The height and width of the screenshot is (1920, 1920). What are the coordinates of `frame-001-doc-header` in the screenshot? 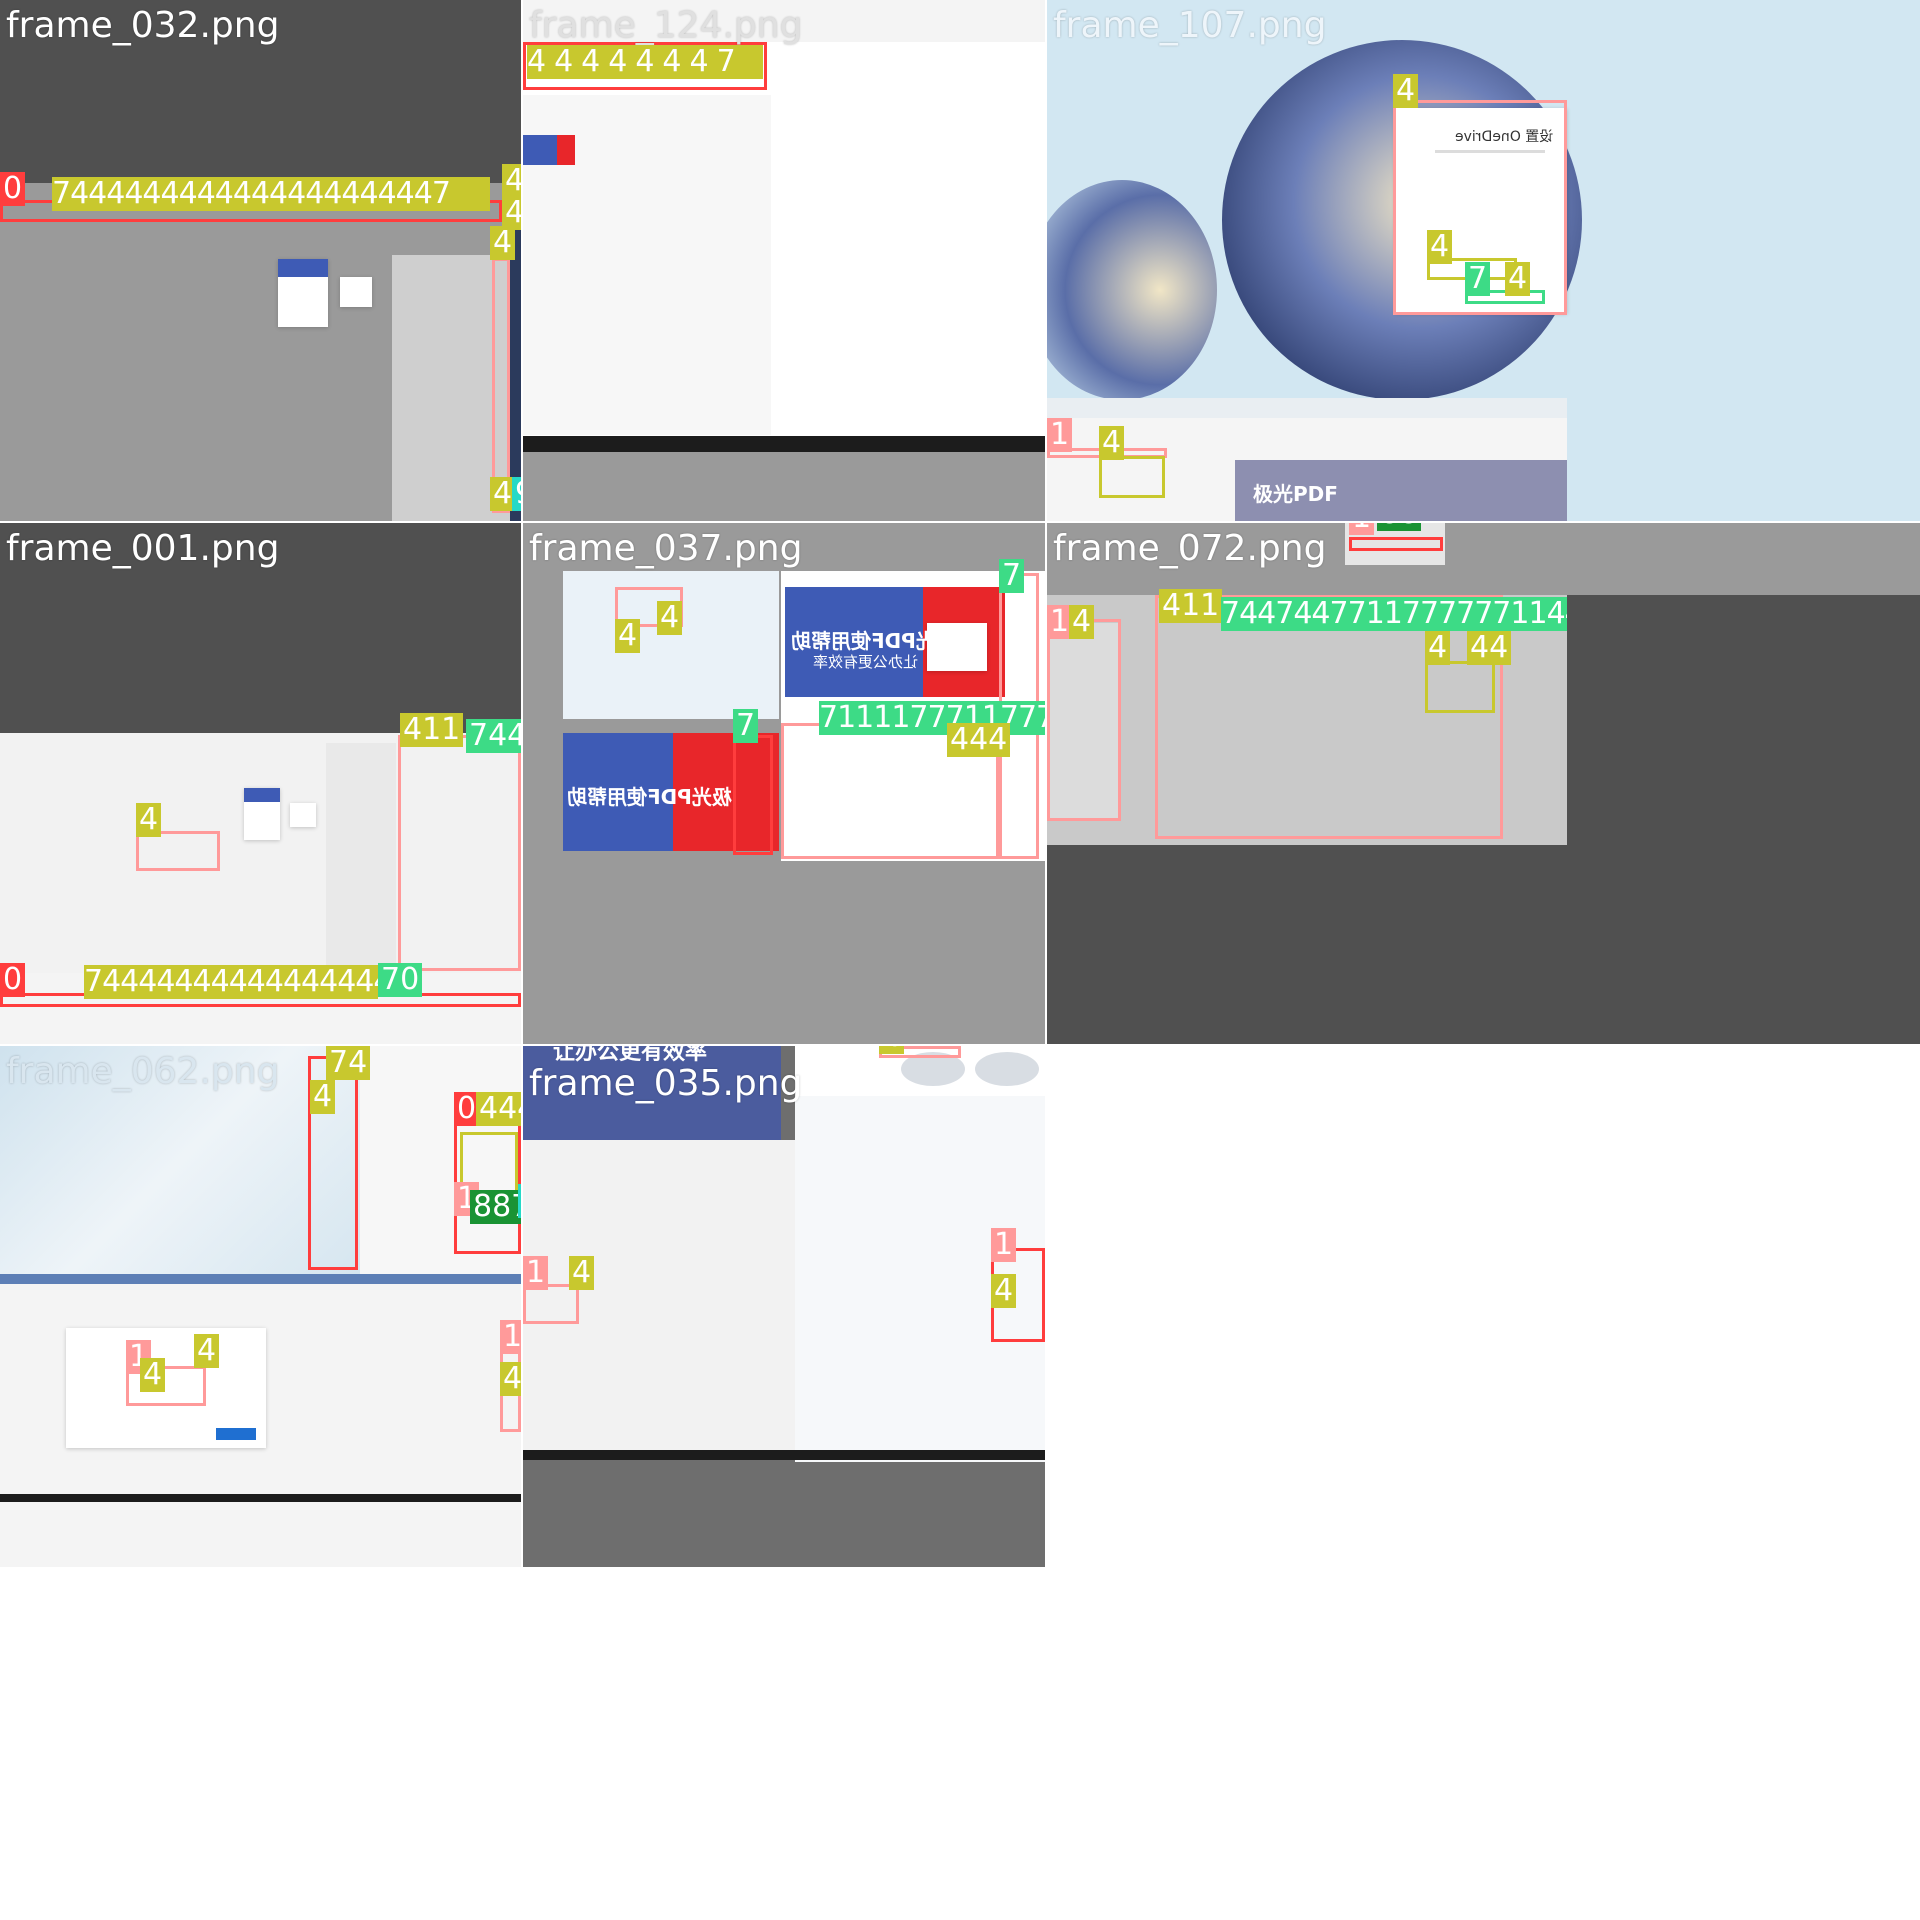 It's located at (262, 795).